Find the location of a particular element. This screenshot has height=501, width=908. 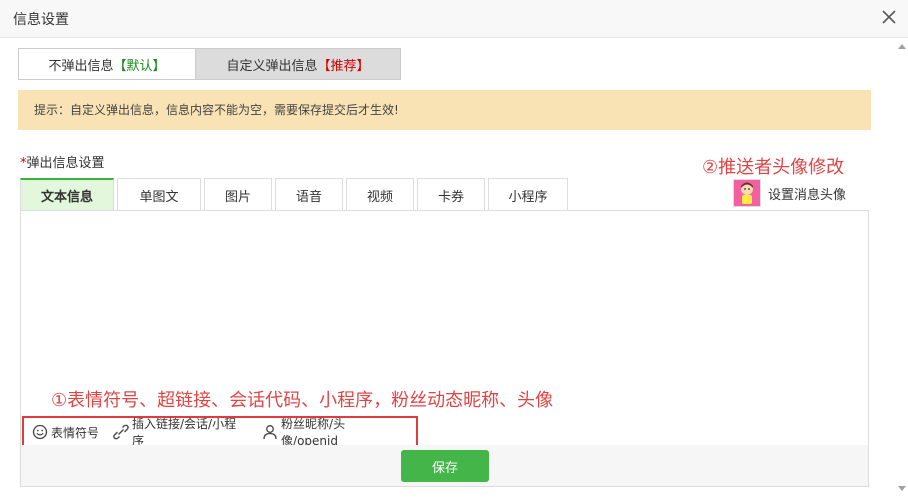

tab-label: 视频 is located at coordinates (379, 197).